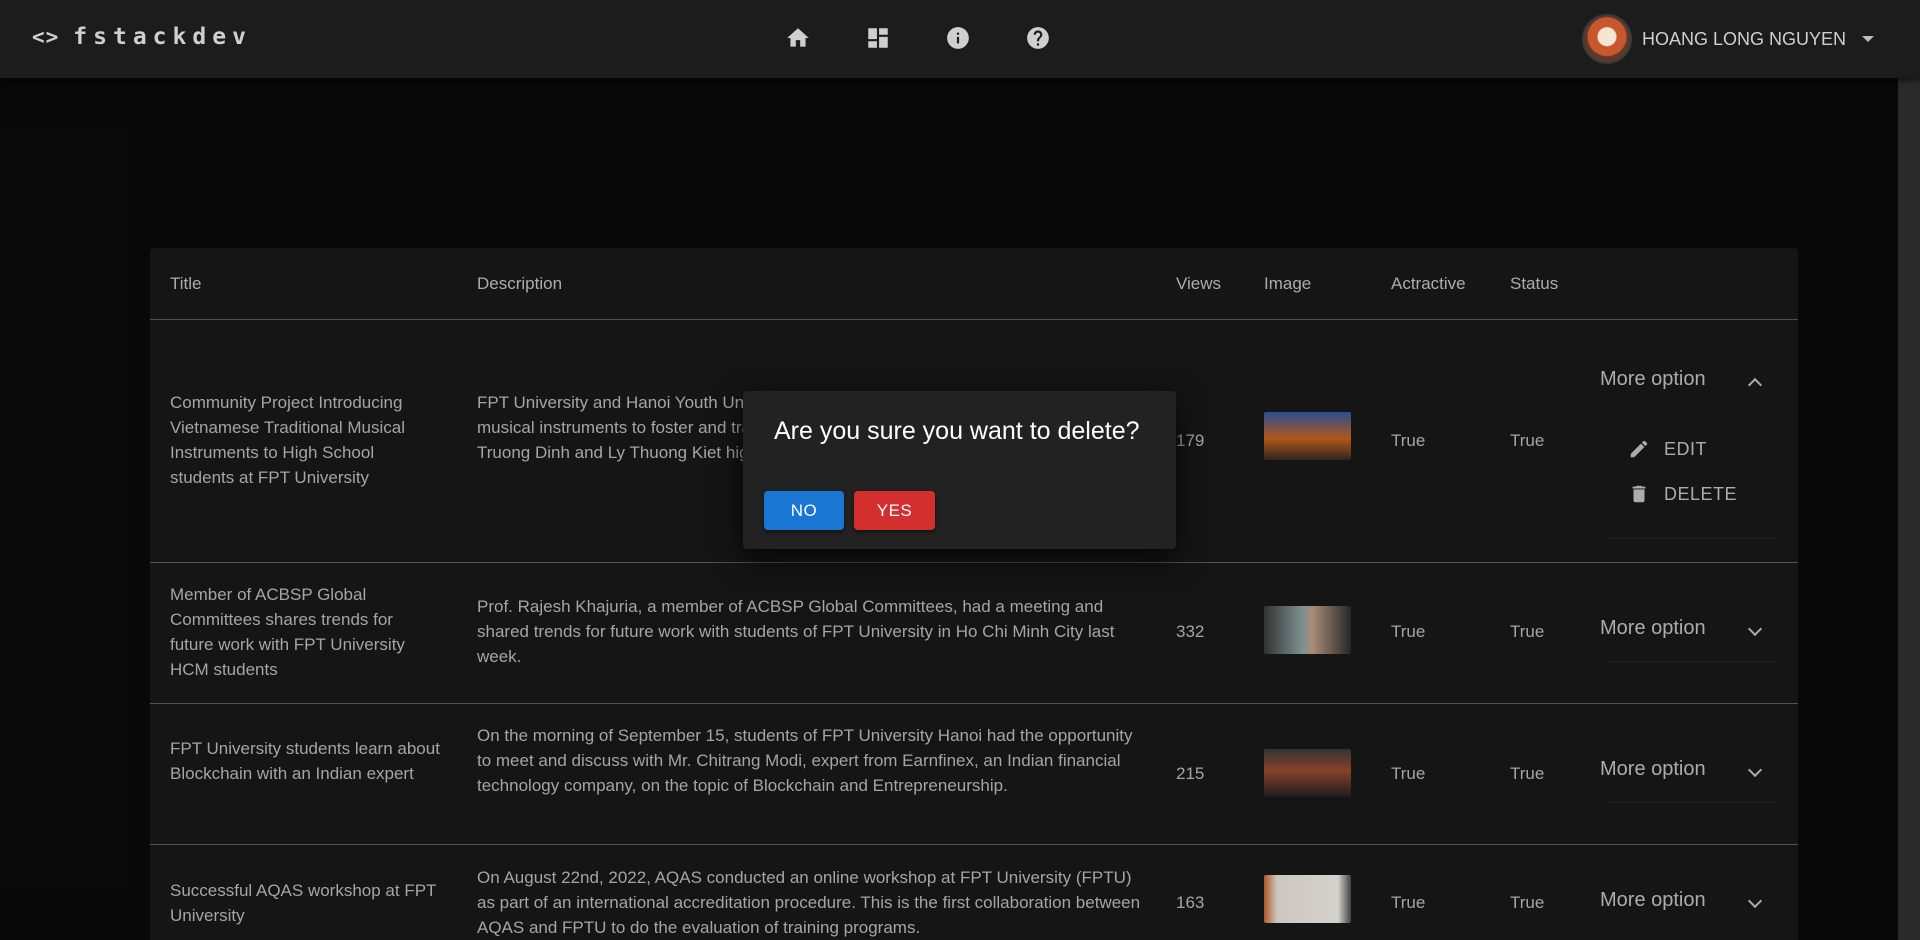 The width and height of the screenshot is (1920, 940). Describe the element at coordinates (1038, 39) in the screenshot. I see `help-icon` at that location.